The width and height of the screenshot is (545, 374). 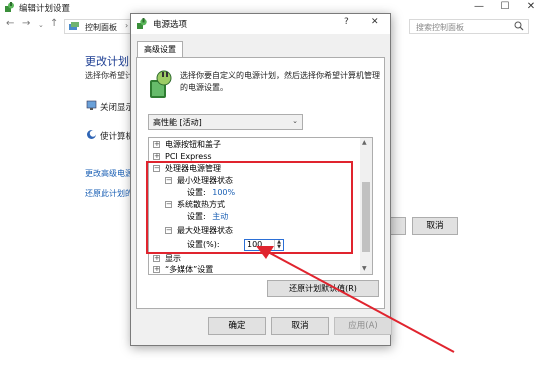 I want to click on restore-plan-link: 还原此计划的, so click(x=109, y=193).